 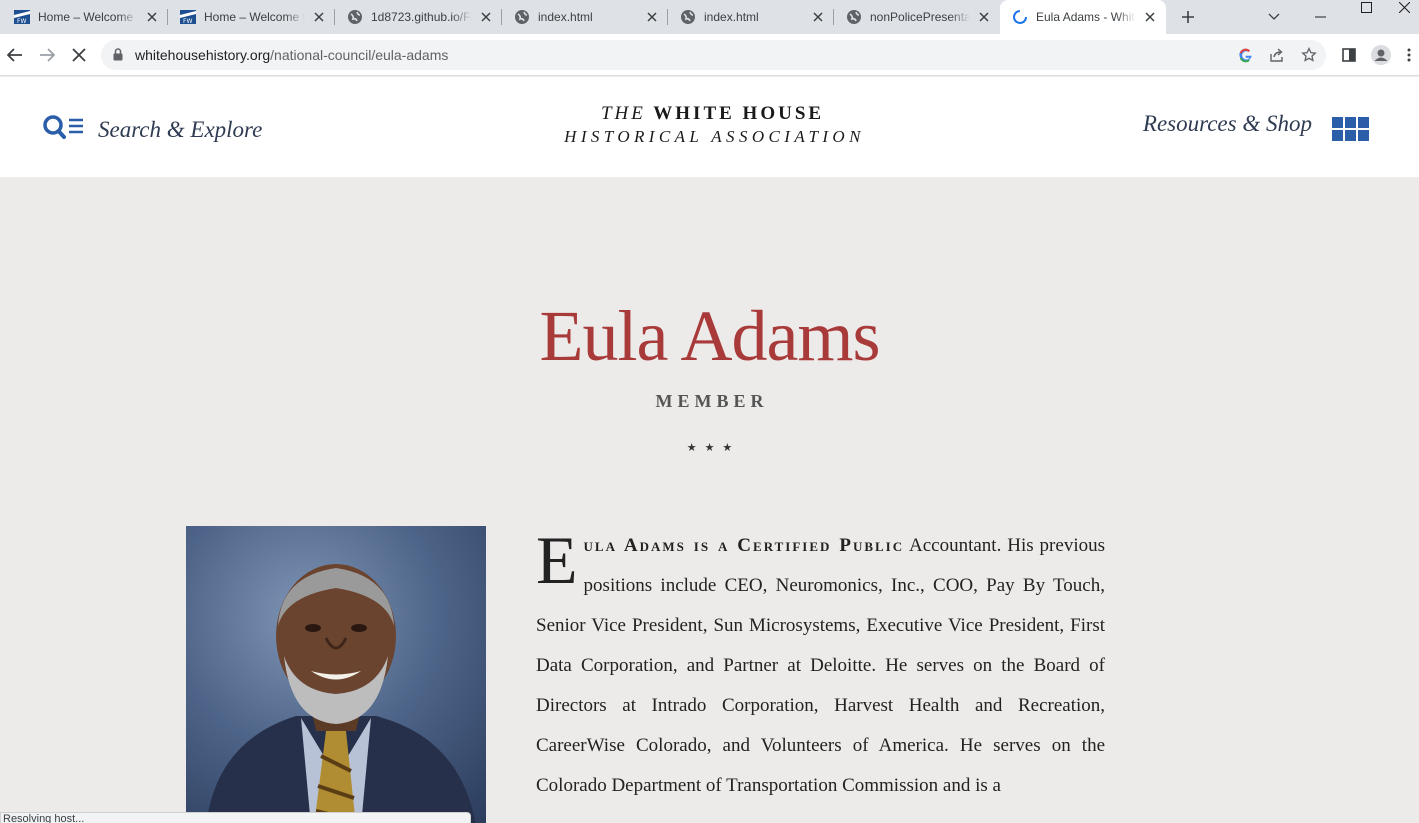 I want to click on browser-tab-active: Eula Adams - White, so click(x=1083, y=17).